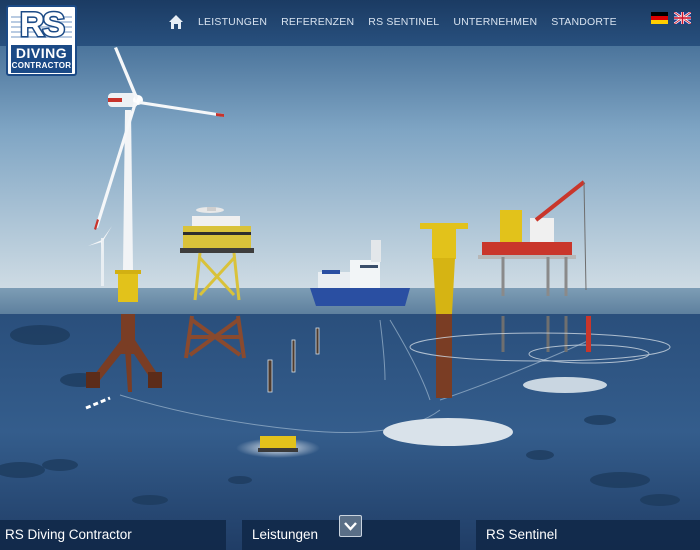 This screenshot has width=700, height=550. I want to click on uk-flag-icon, so click(682, 18).